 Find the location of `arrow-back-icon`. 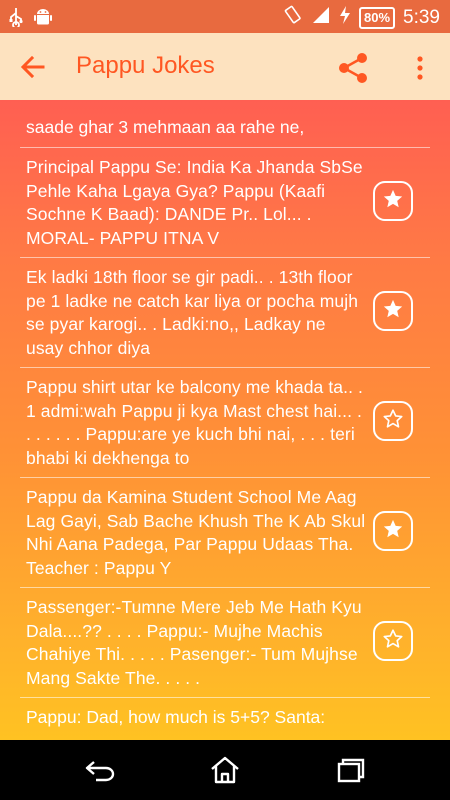

arrow-back-icon is located at coordinates (33, 67).